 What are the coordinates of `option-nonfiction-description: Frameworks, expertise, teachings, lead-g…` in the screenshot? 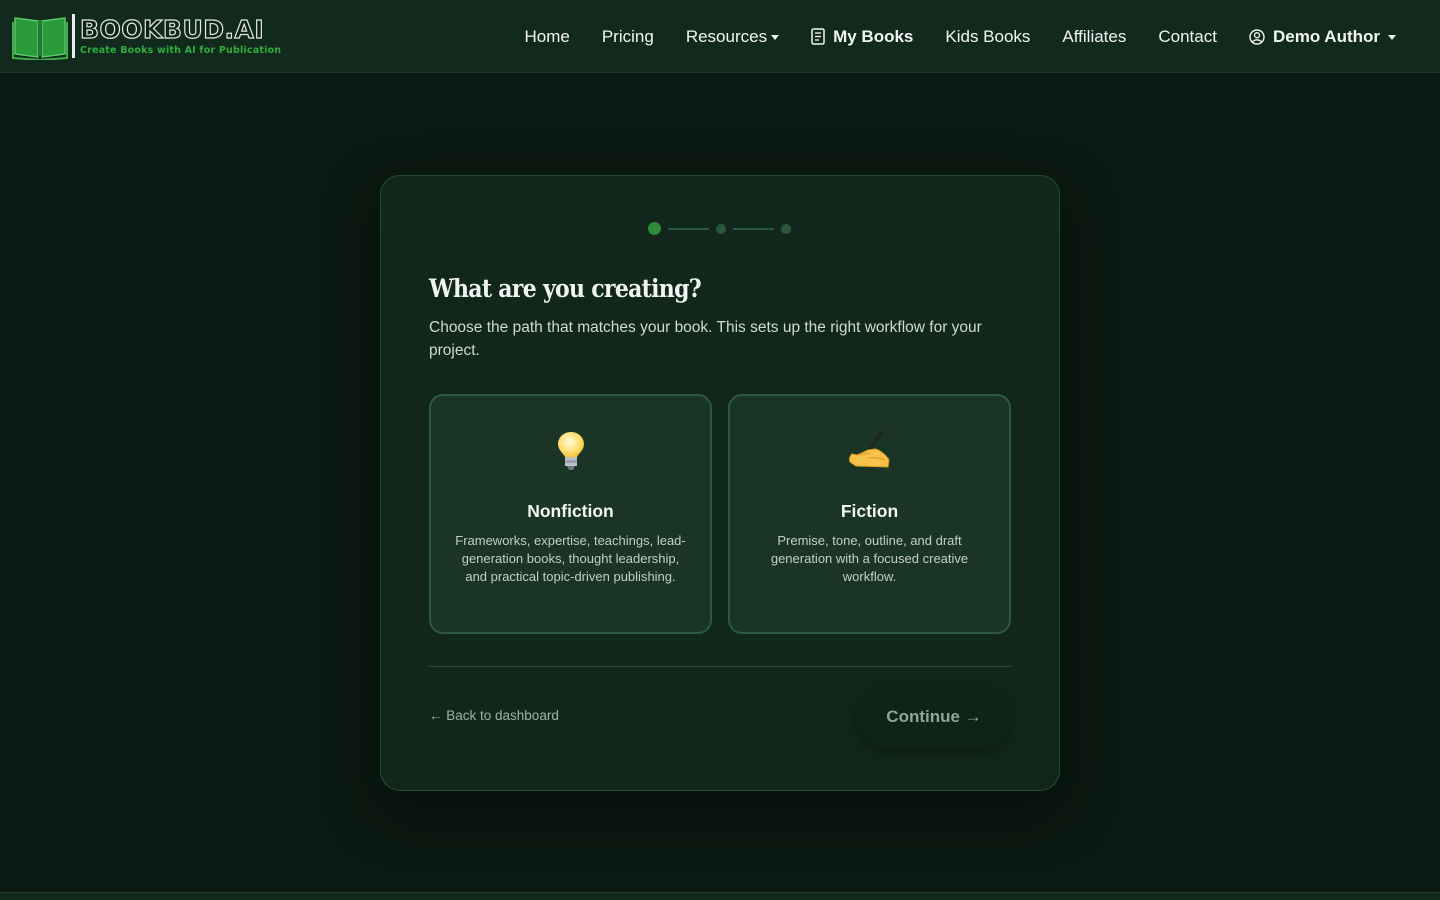 It's located at (570, 558).